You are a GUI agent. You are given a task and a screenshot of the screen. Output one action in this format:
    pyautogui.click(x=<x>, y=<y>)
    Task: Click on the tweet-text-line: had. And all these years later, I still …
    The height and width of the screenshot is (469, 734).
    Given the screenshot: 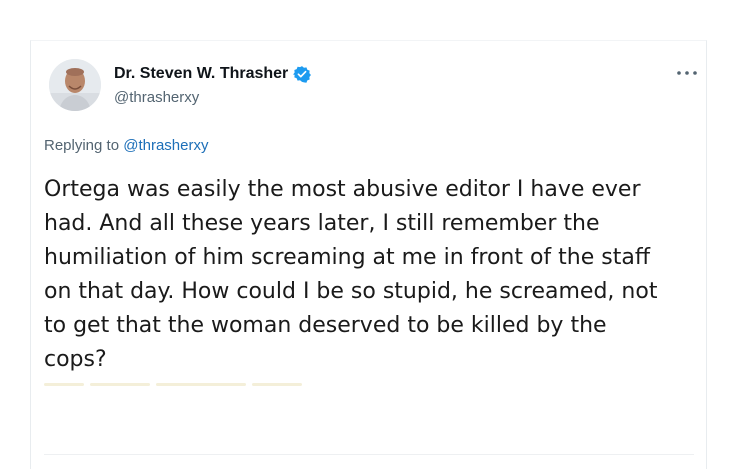 What is the action you would take?
    pyautogui.click(x=322, y=223)
    